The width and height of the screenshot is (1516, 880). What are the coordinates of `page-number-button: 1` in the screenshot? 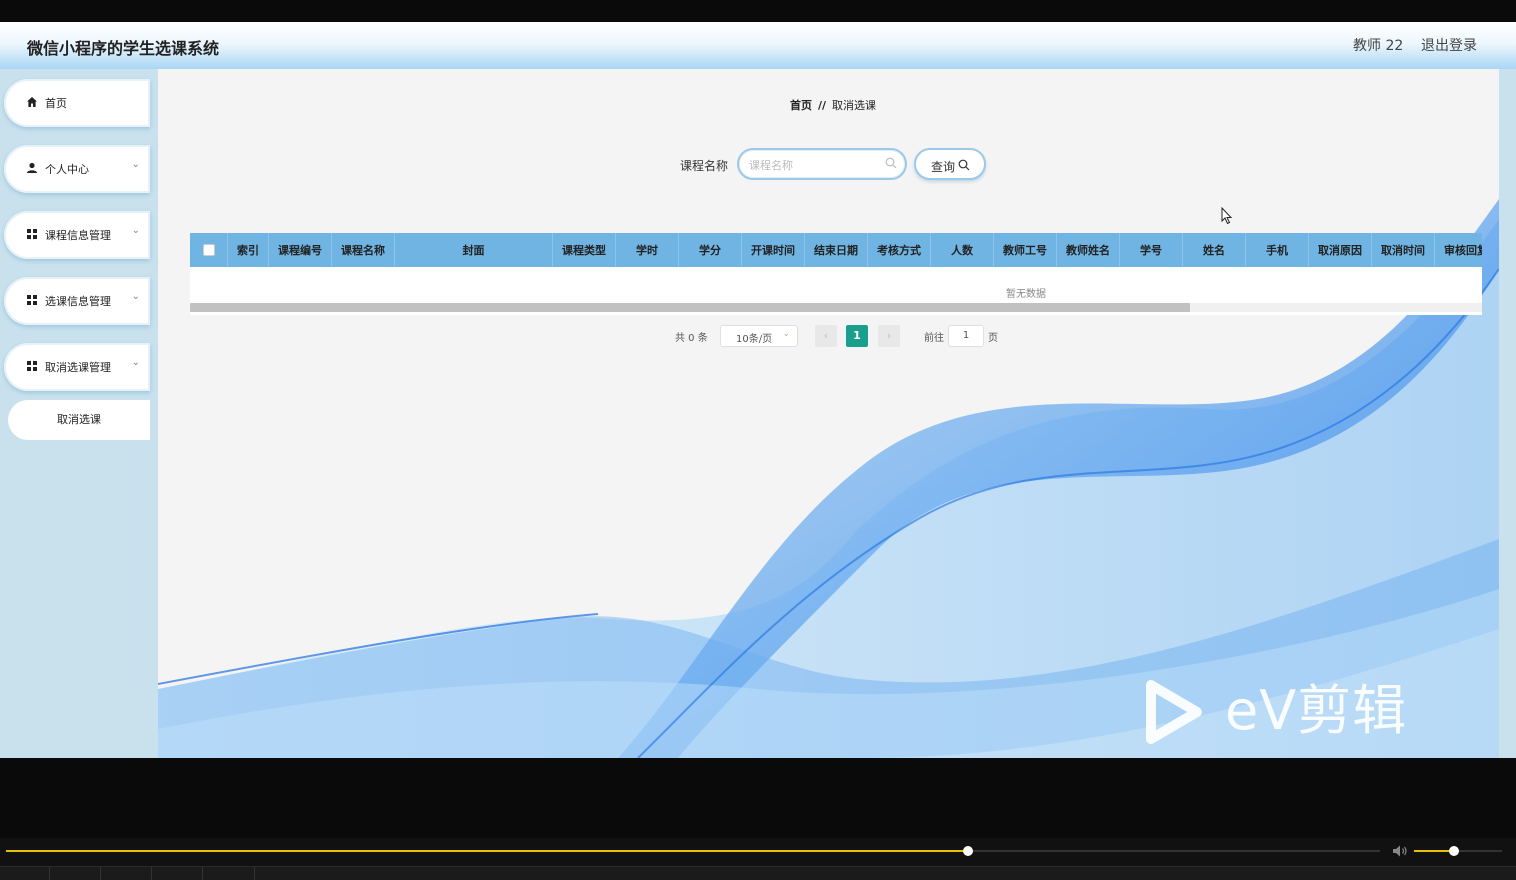 It's located at (857, 336).